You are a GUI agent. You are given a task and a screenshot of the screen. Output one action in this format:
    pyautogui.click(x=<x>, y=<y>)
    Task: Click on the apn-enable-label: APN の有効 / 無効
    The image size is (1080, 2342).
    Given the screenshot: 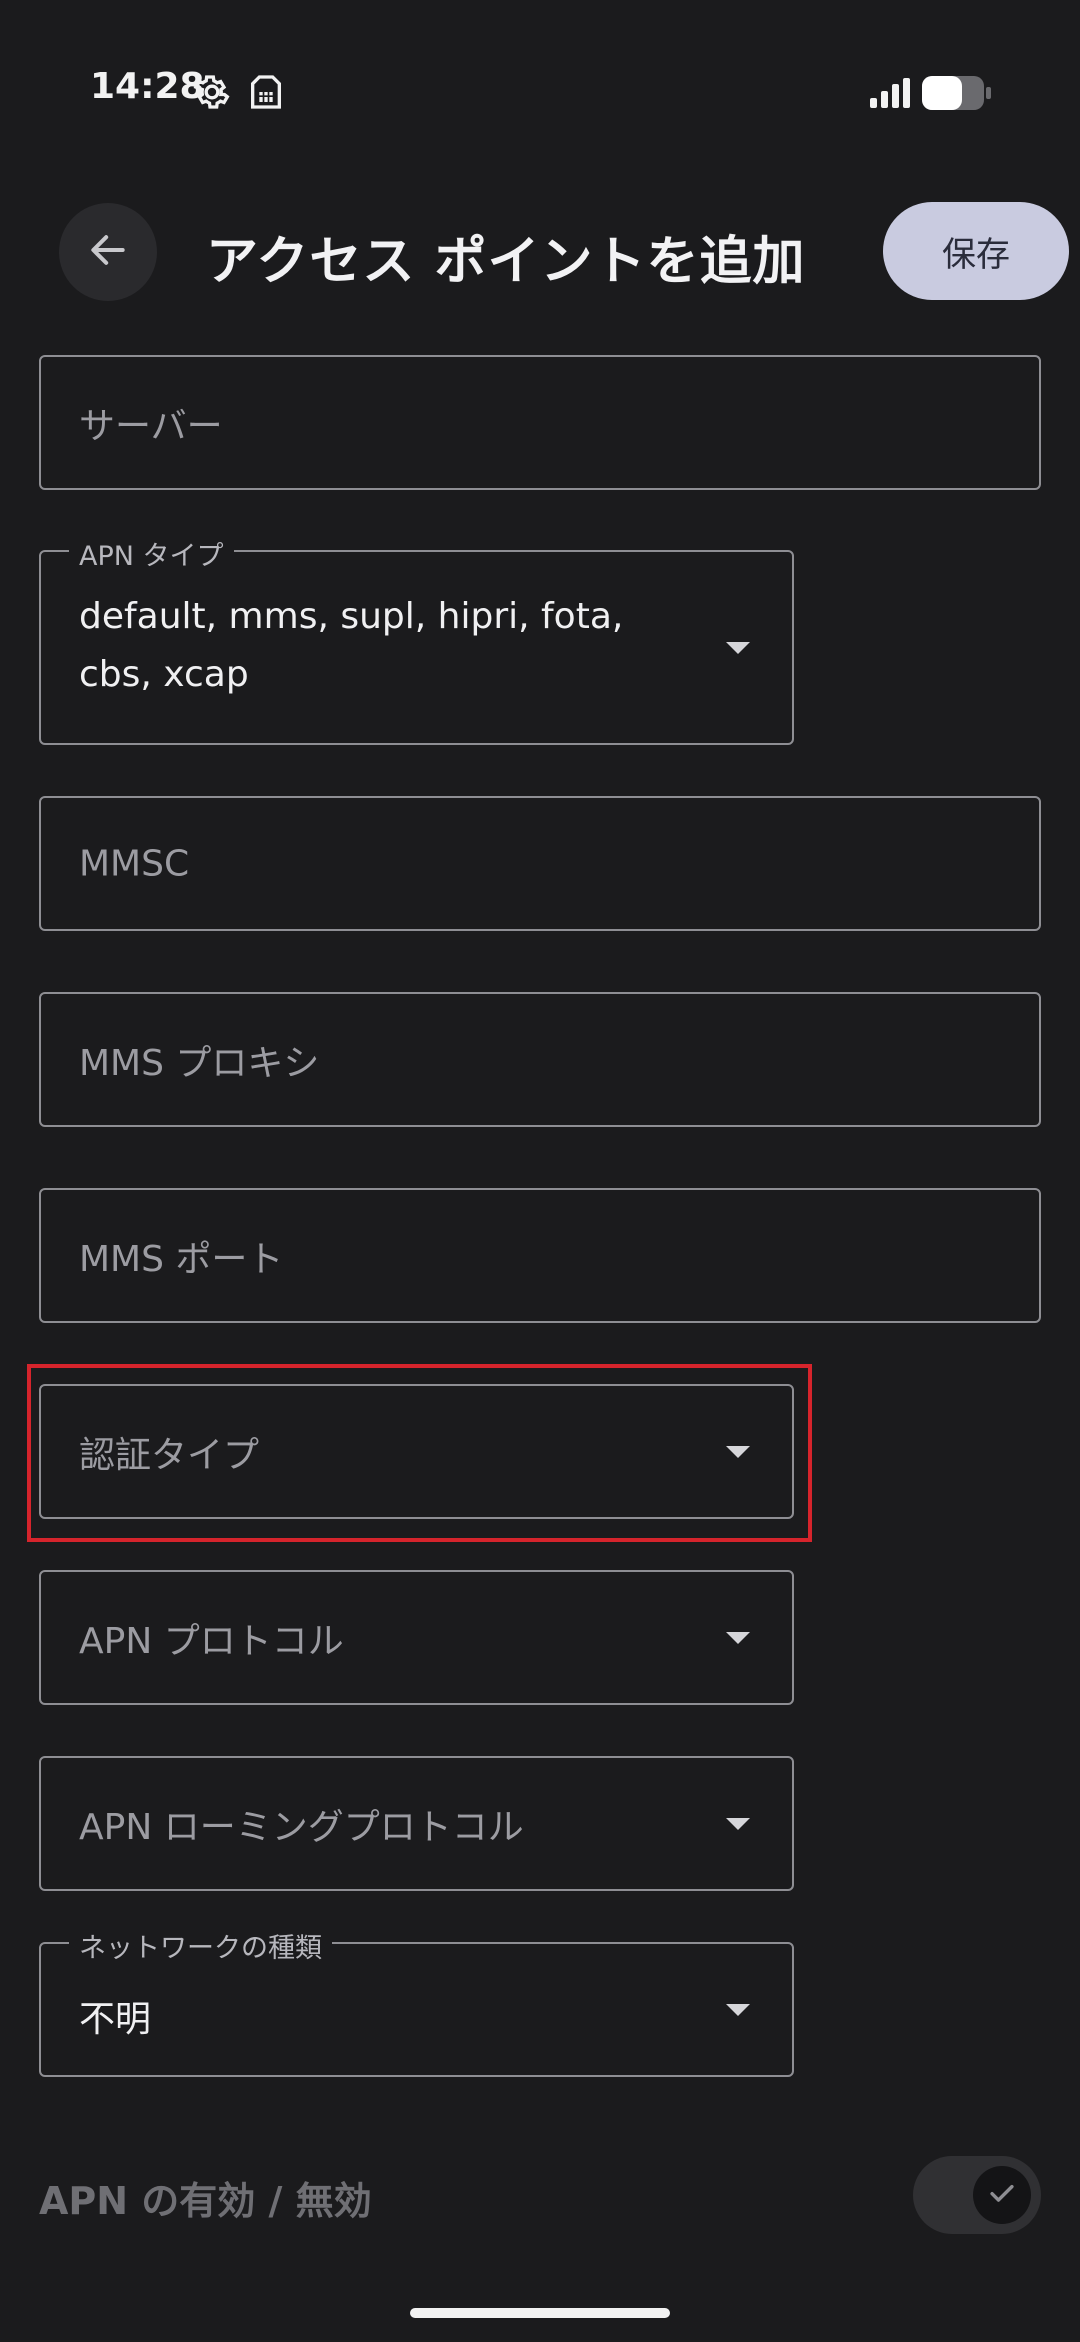 What is the action you would take?
    pyautogui.click(x=205, y=2201)
    